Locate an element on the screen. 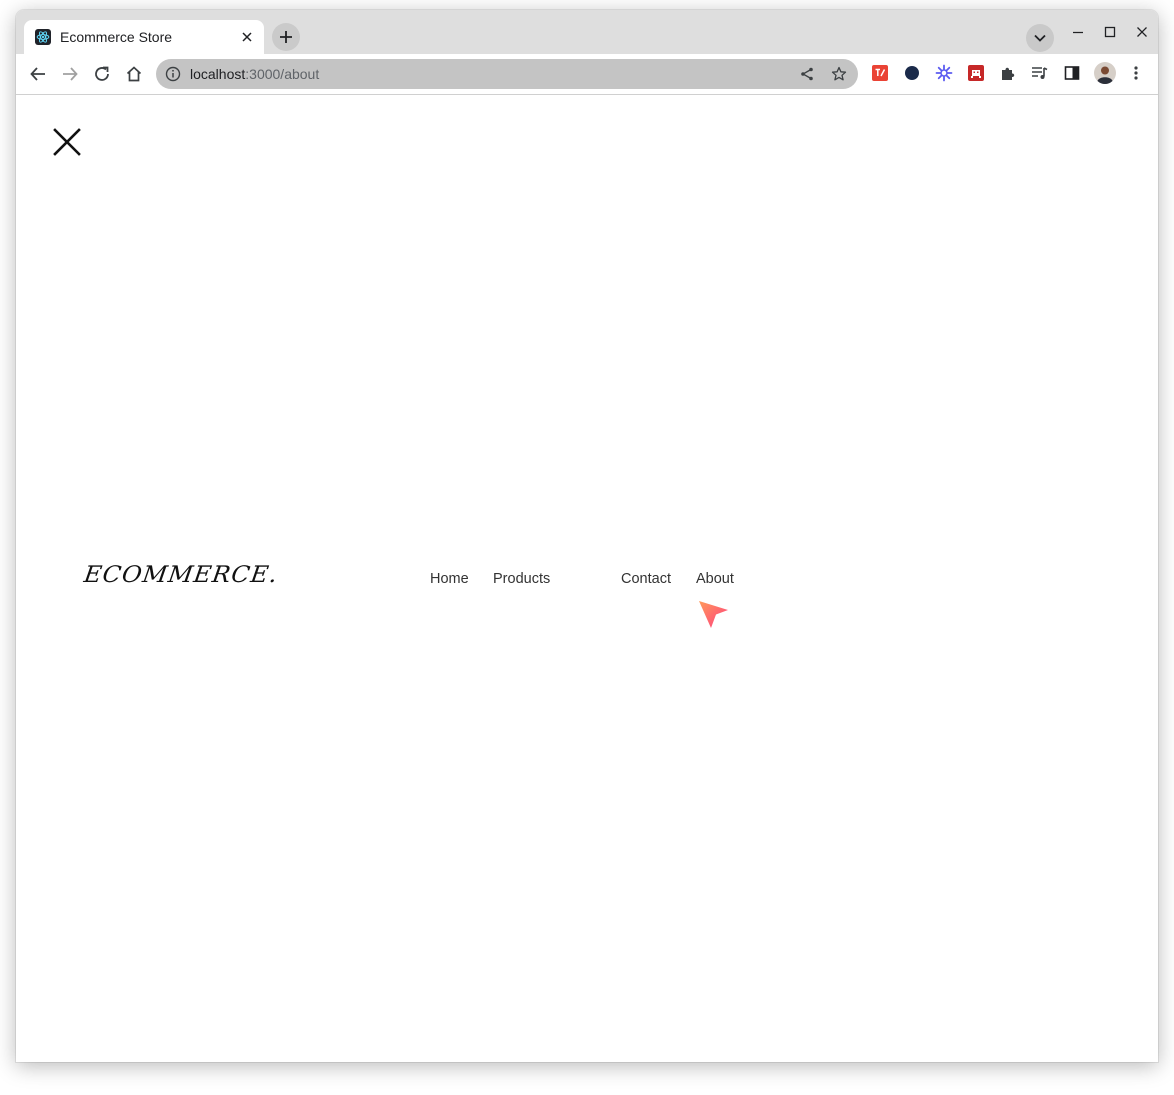  side-panel-icon is located at coordinates (1072, 73).